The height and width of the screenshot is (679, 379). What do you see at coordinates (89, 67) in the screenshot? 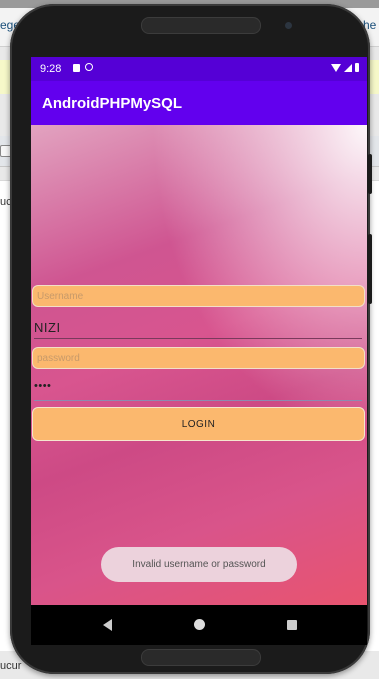
I see `sync-status-icon` at bounding box center [89, 67].